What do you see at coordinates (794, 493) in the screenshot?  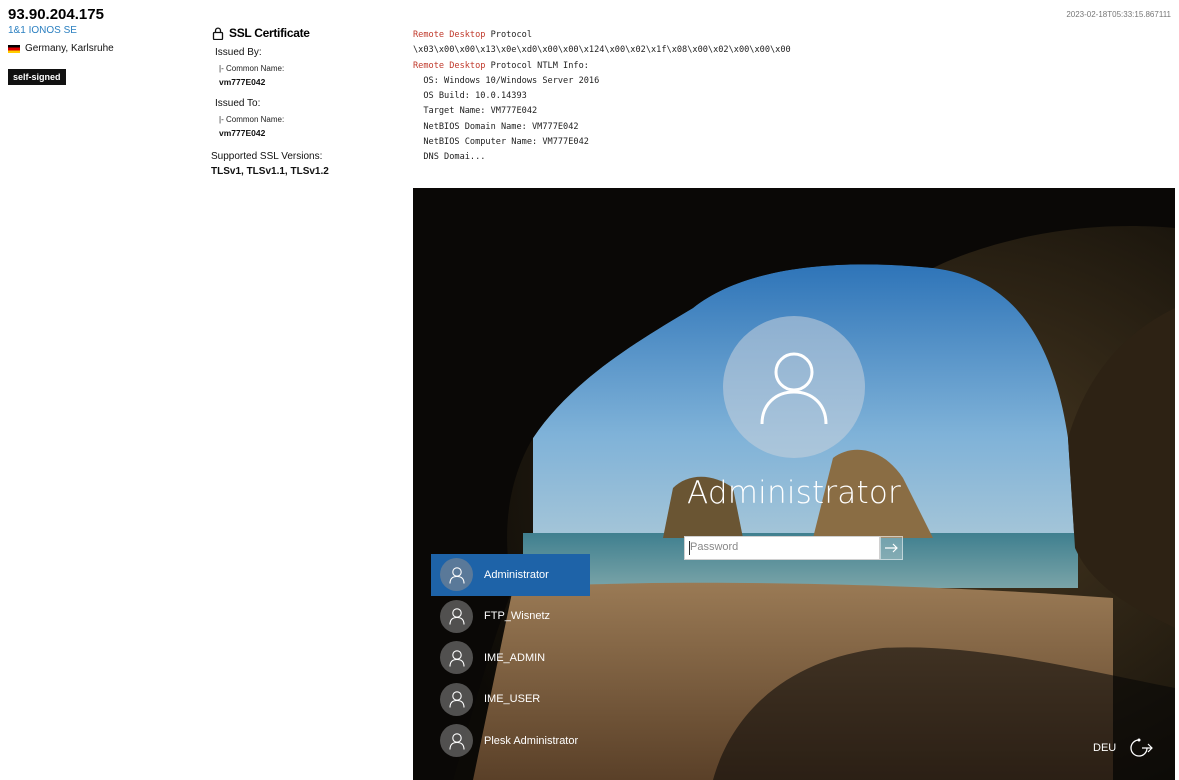 I see `selected-username: Administrator` at bounding box center [794, 493].